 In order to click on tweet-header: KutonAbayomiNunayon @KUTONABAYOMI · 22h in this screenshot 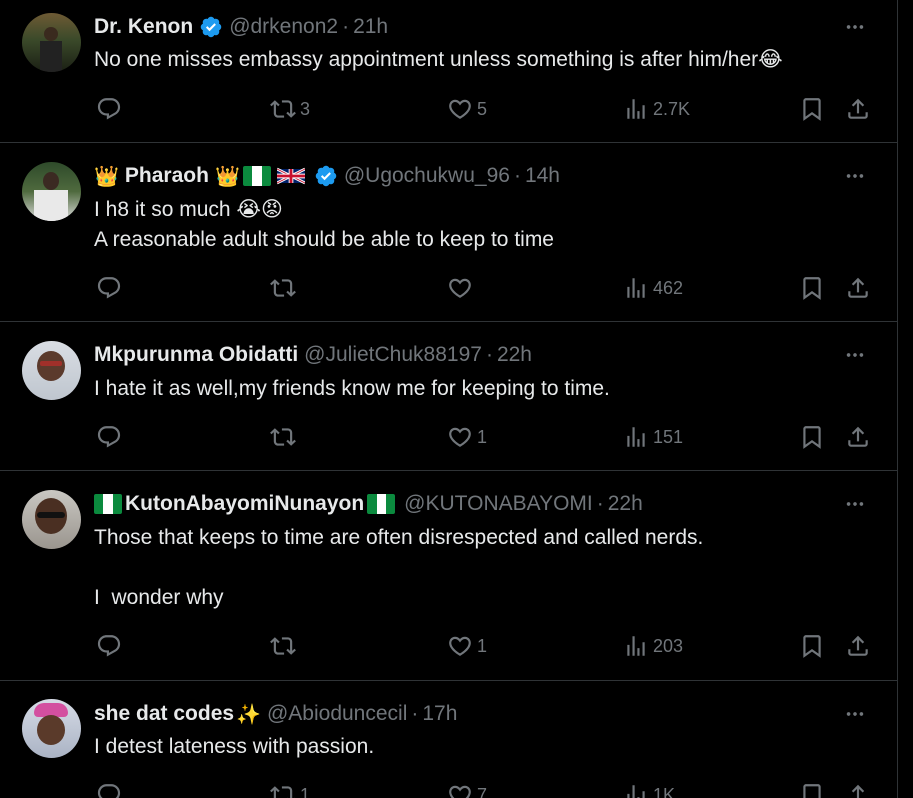, I will do `click(368, 504)`.